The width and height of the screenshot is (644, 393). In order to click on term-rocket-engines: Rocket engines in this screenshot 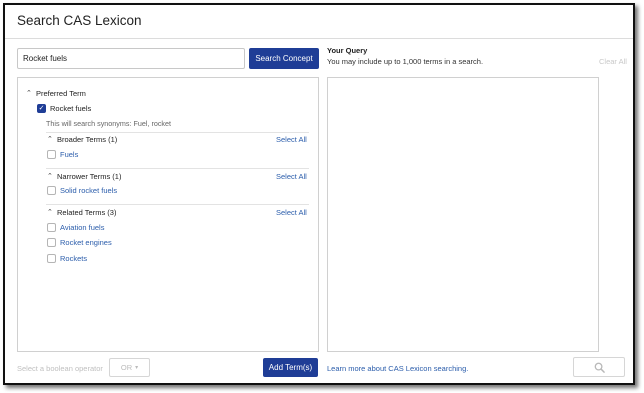, I will do `click(79, 242)`.